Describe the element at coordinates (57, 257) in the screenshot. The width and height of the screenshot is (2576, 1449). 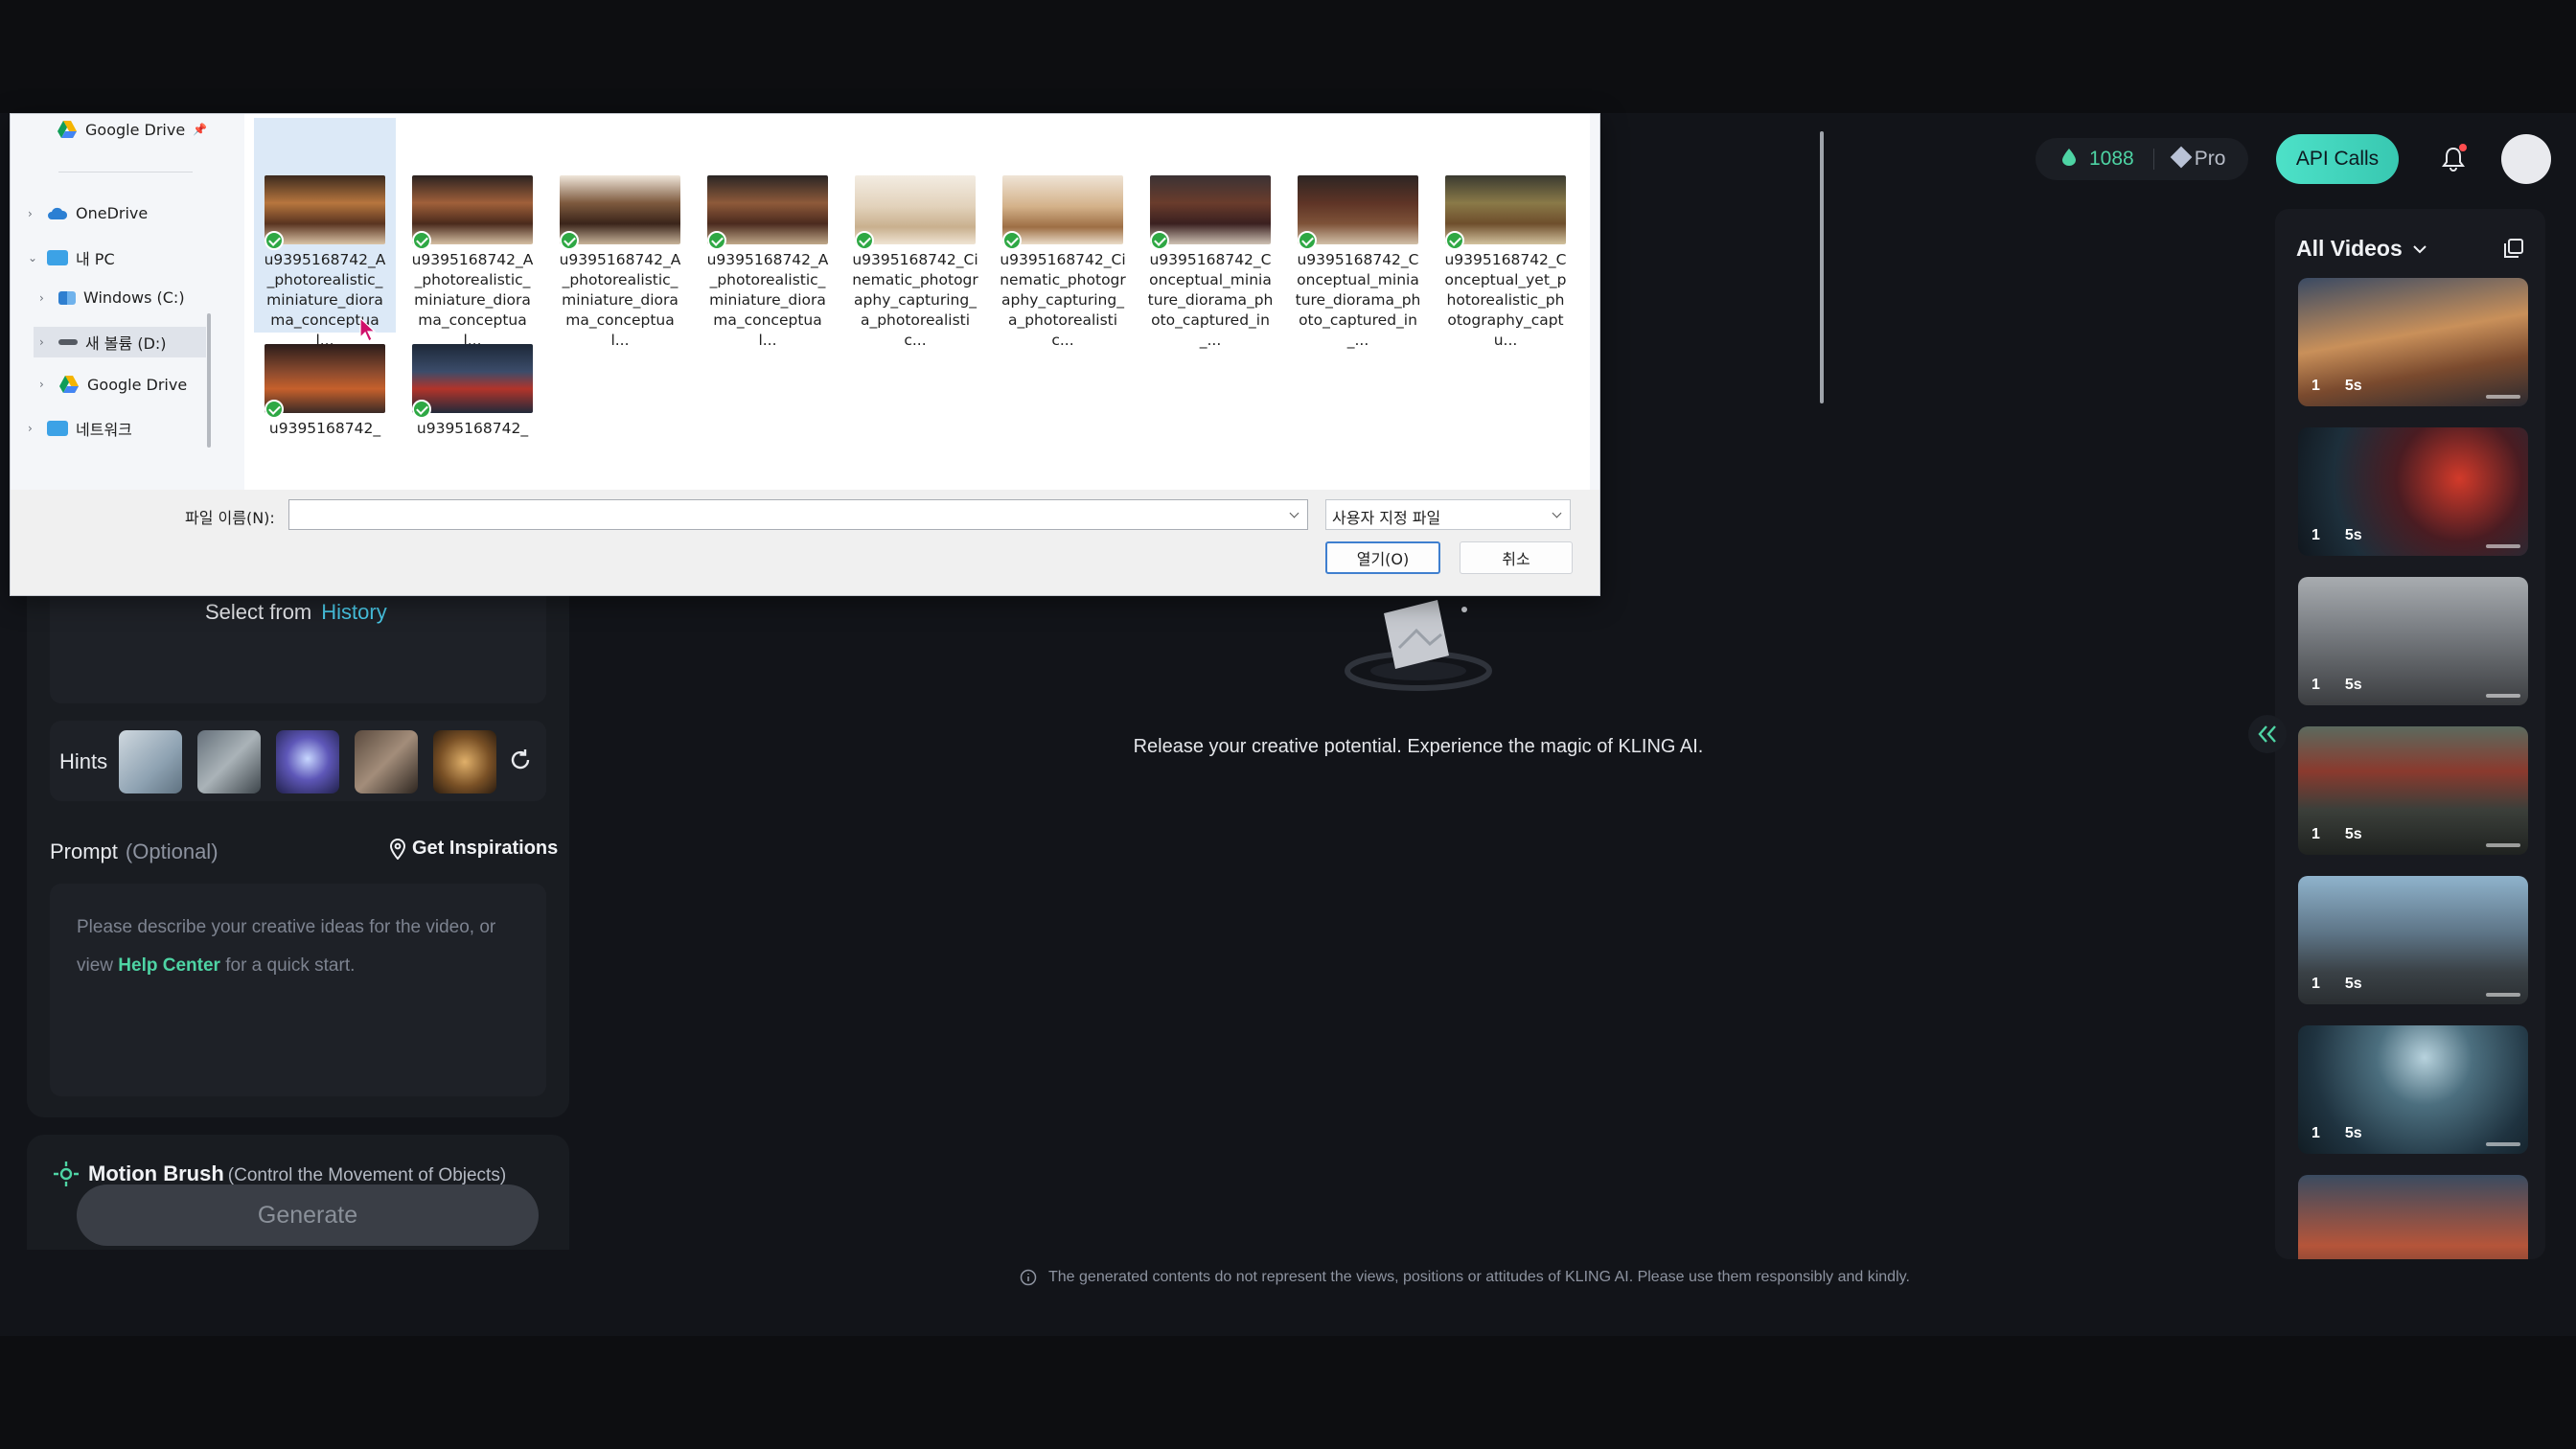
I see `monitor-icon` at that location.